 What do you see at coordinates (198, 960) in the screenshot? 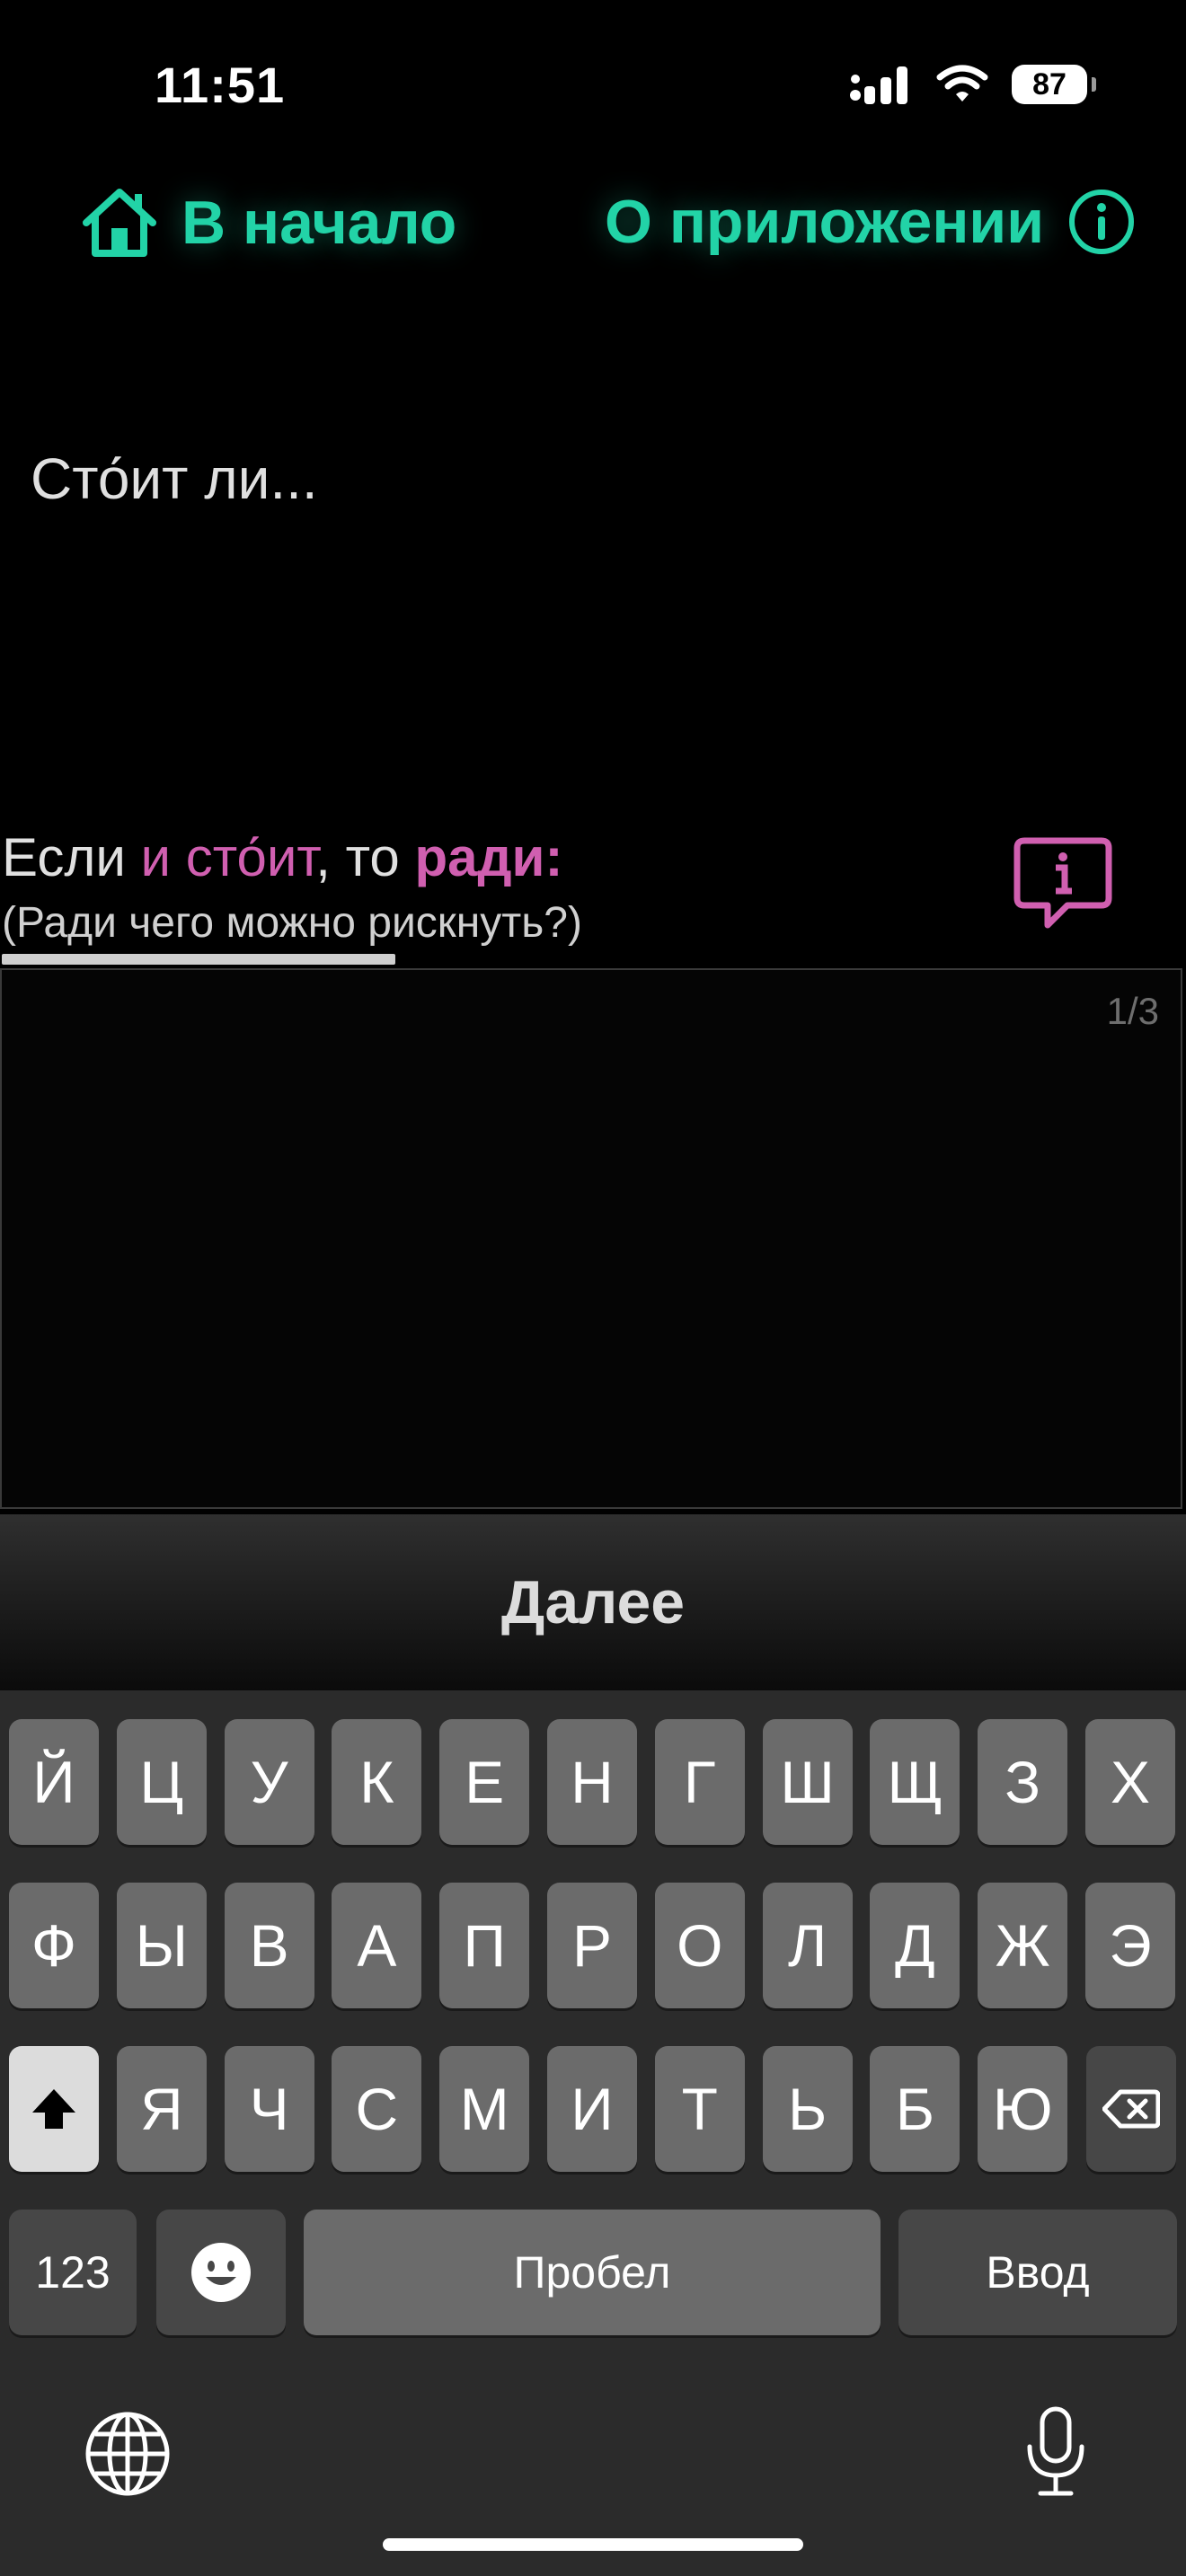
I see `progress-bar` at bounding box center [198, 960].